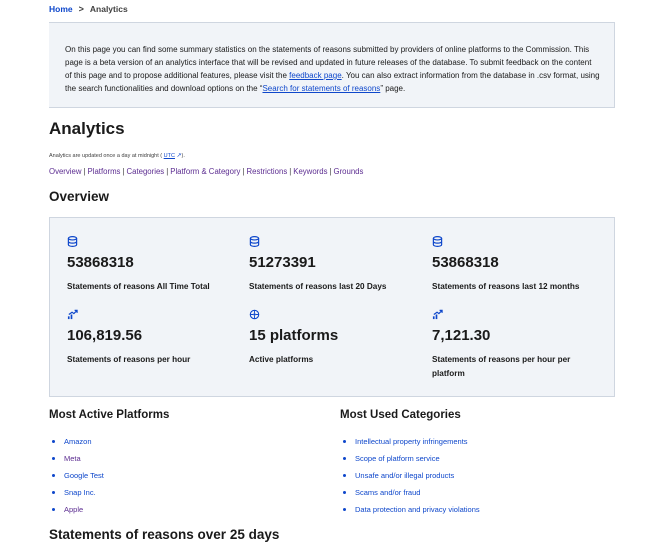 This screenshot has width=660, height=549. Describe the element at coordinates (146, 171) in the screenshot. I see `nav-categories: Categories` at that location.